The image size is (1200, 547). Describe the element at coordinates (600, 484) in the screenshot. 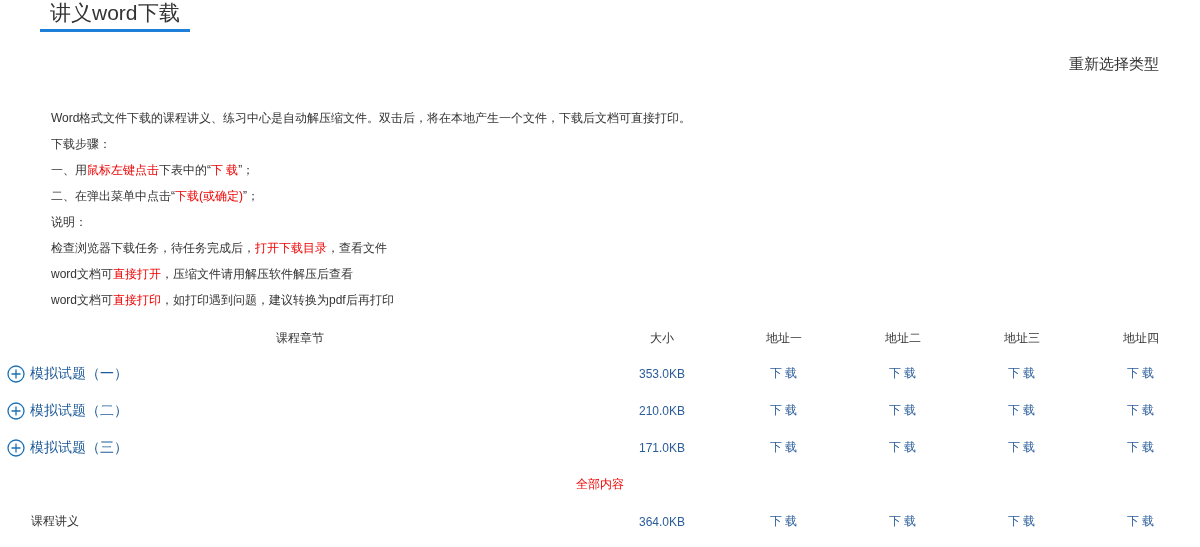

I see `section-label: 全部内容` at that location.